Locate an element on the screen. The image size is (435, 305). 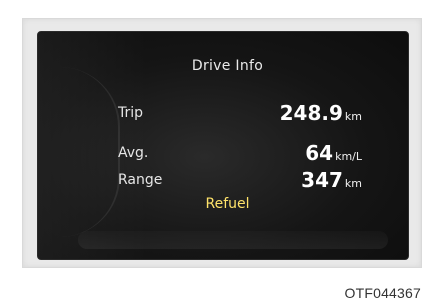
info-row-range: Range 347 km is located at coordinates (240, 181).